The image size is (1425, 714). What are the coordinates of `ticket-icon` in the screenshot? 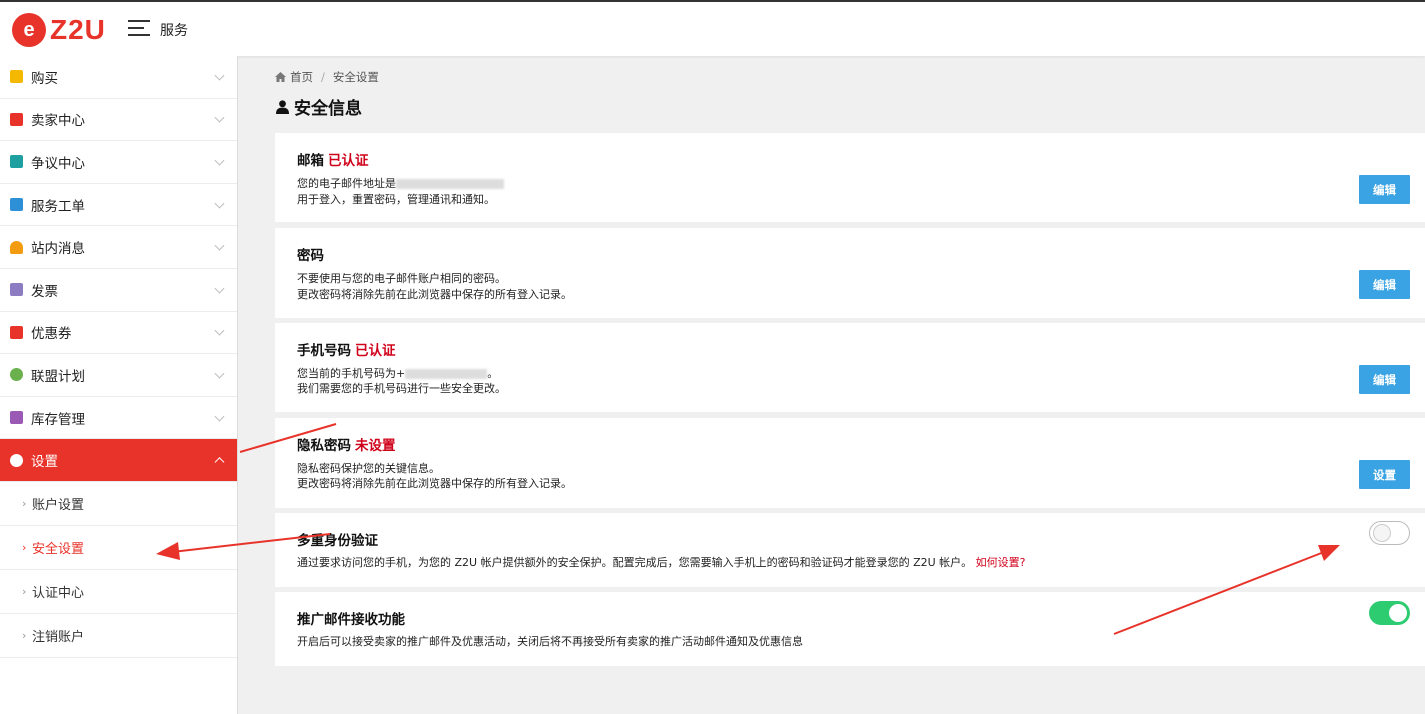 It's located at (16, 205).